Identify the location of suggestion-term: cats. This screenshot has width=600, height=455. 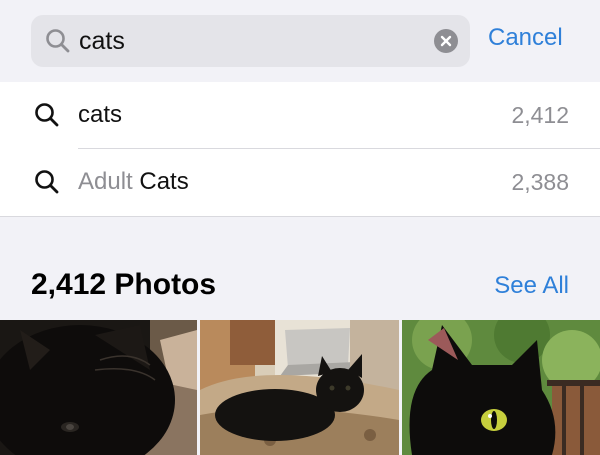
(100, 114).